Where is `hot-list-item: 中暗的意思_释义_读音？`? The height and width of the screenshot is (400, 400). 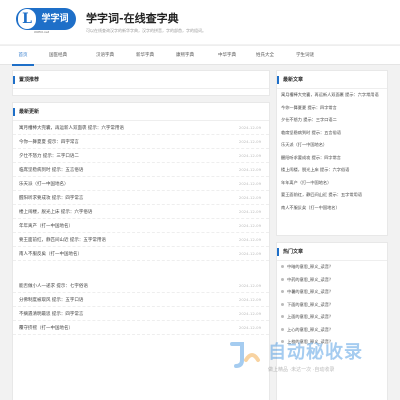
hot-list-item: 中暗的意思_释义_读音？ is located at coordinates (332, 267).